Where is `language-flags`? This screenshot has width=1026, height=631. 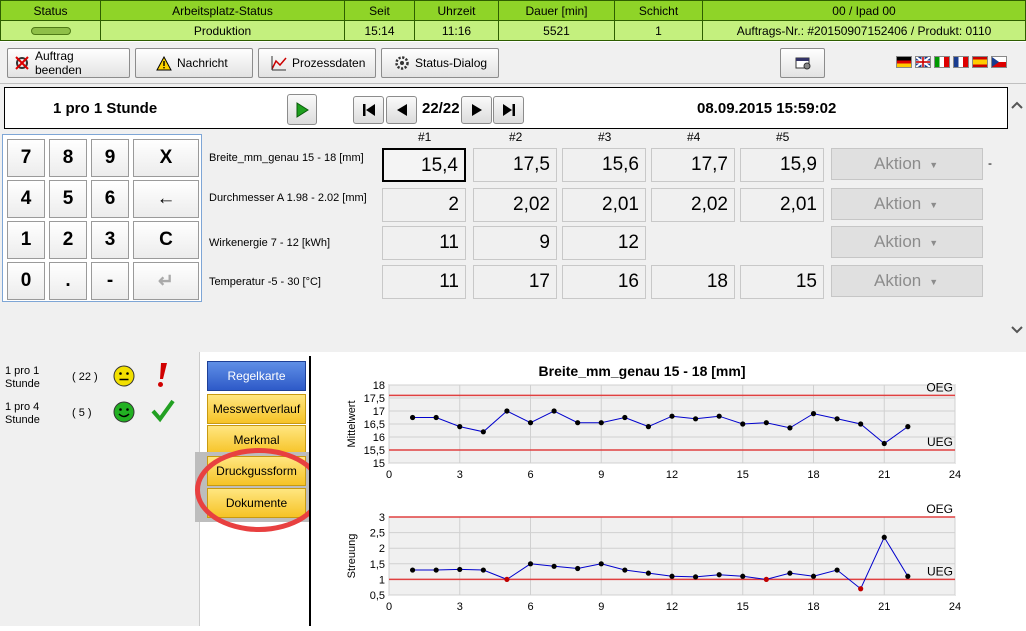
language-flags is located at coordinates (951, 62).